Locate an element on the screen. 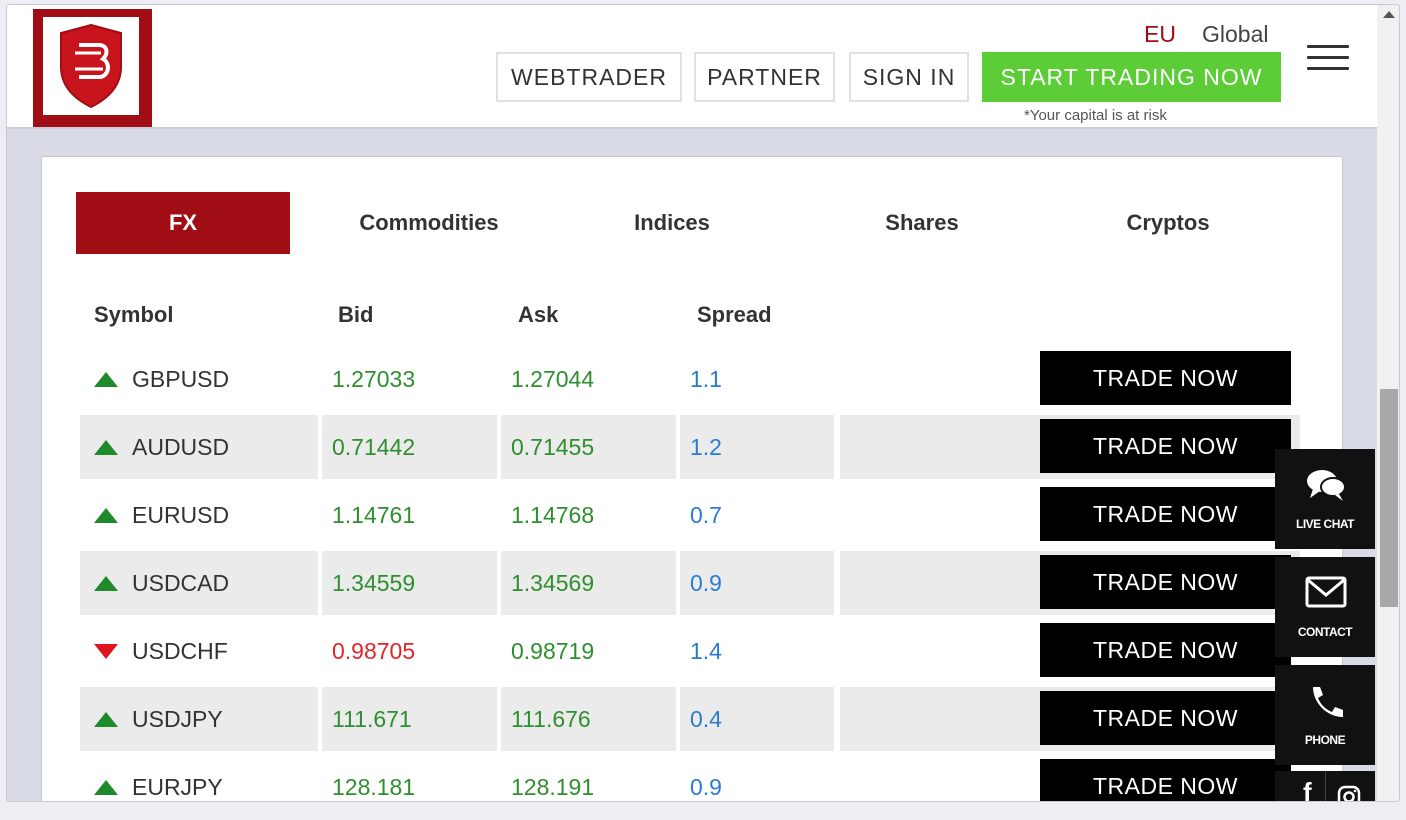 Image resolution: width=1406 pixels, height=820 pixels. table-row: AUDUSD 0.71442 0.71455 1.2 TRADE NOW is located at coordinates (691, 447).